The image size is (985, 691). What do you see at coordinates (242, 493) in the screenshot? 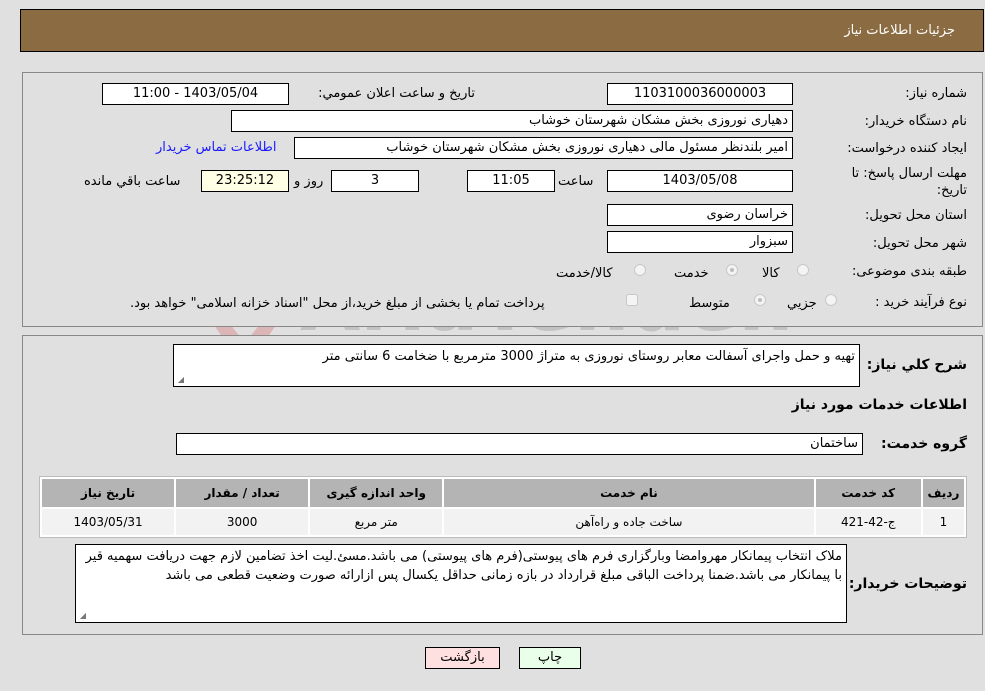
I see `col-quantity: تعداد / مقدار` at bounding box center [242, 493].